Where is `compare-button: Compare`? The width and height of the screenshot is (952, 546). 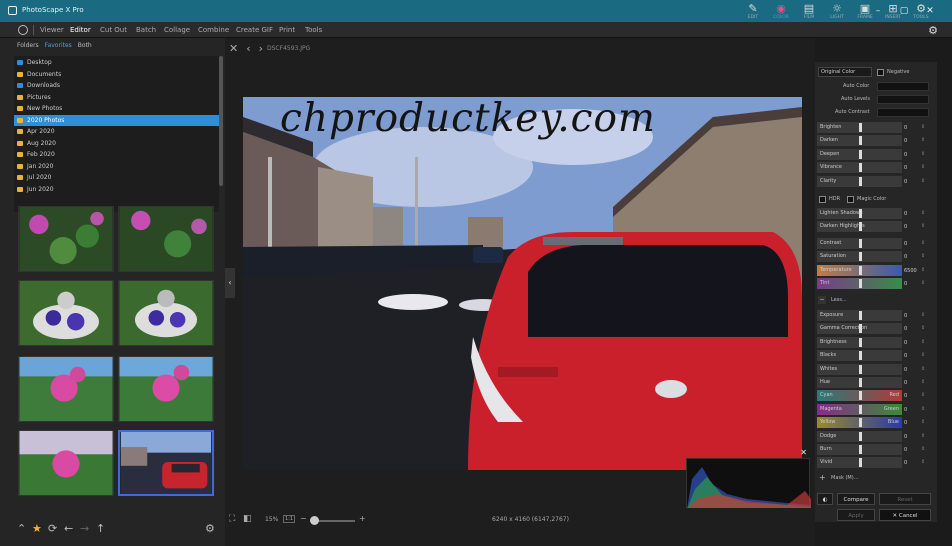 compare-button: Compare is located at coordinates (856, 499).